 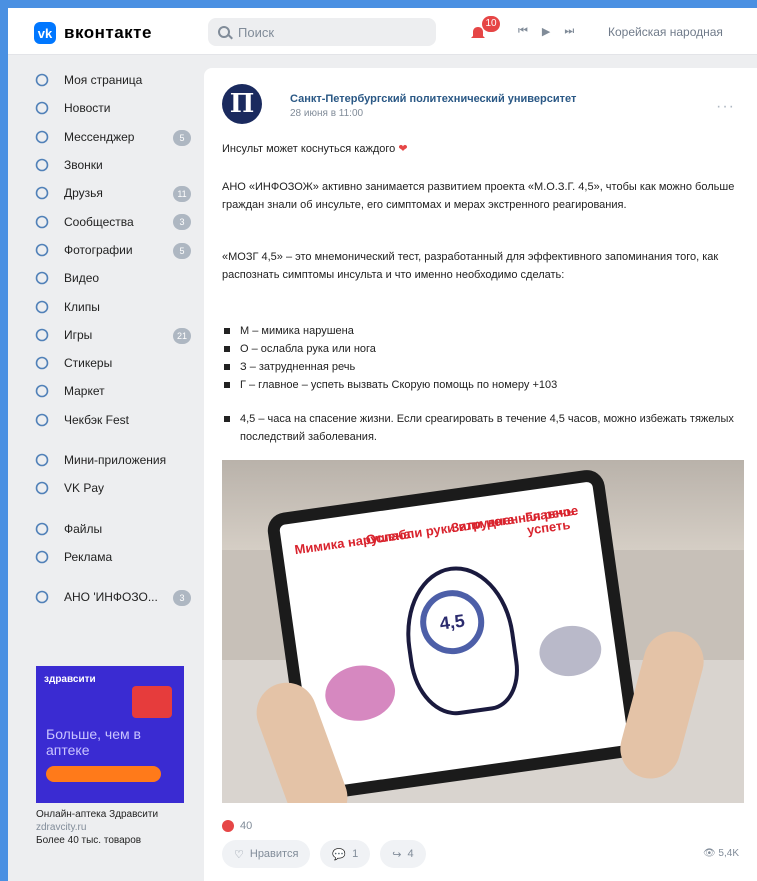 What do you see at coordinates (108, 420) in the screenshot?
I see `sidebar-item-12: Чекбэк Fest` at bounding box center [108, 420].